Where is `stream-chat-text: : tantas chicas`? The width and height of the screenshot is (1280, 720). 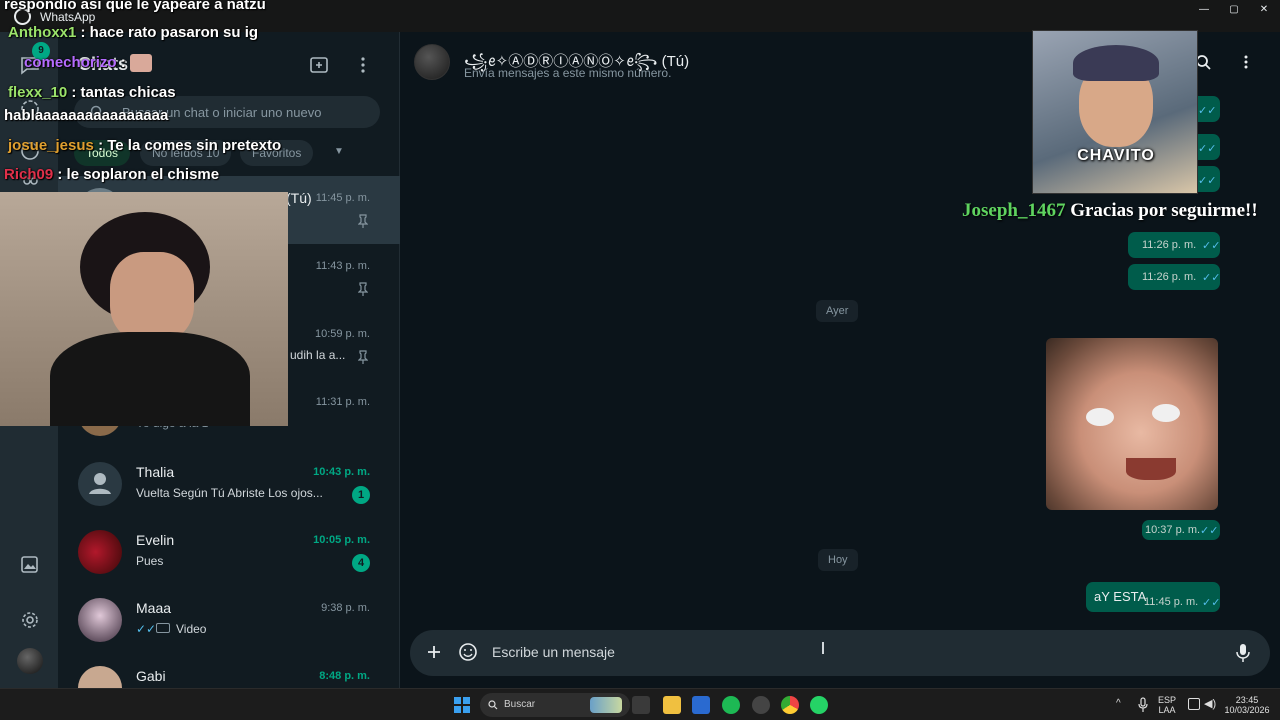
stream-chat-text: : tantas chicas is located at coordinates (123, 92).